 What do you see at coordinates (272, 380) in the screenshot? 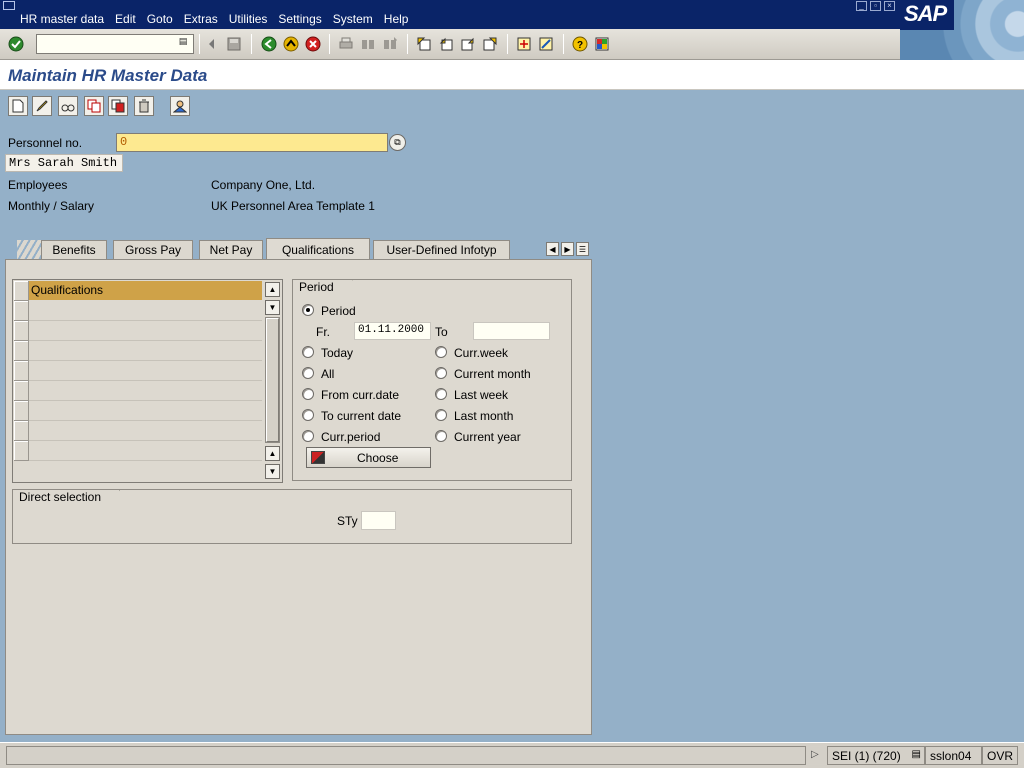
I see `scrollbar-thumb` at bounding box center [272, 380].